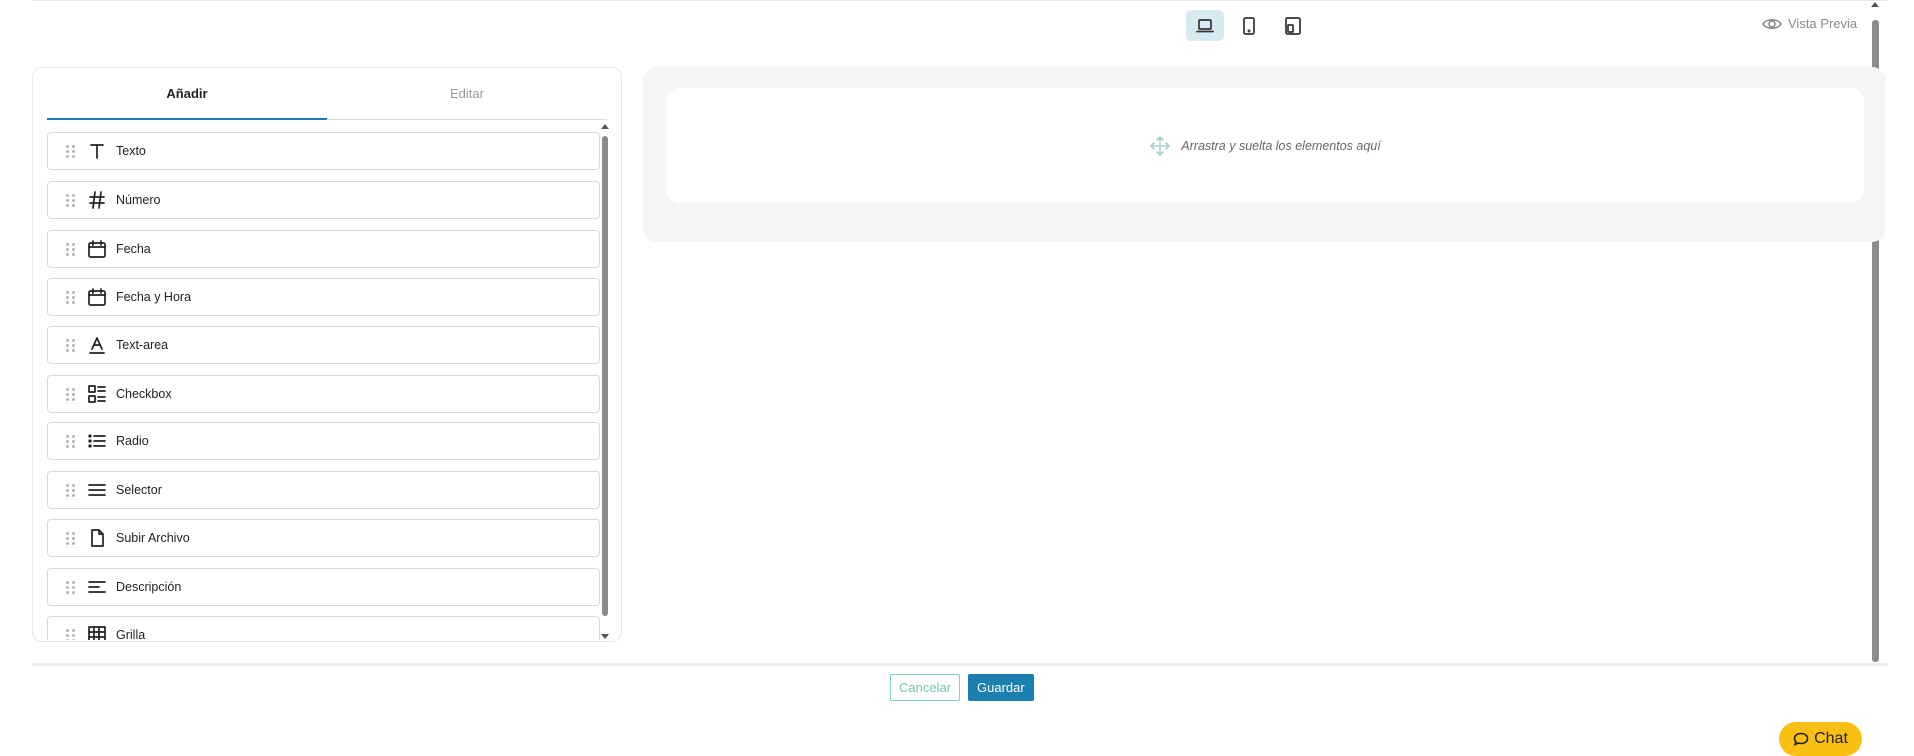 The height and width of the screenshot is (756, 1914). I want to click on desktop-view-button, so click(1205, 25).